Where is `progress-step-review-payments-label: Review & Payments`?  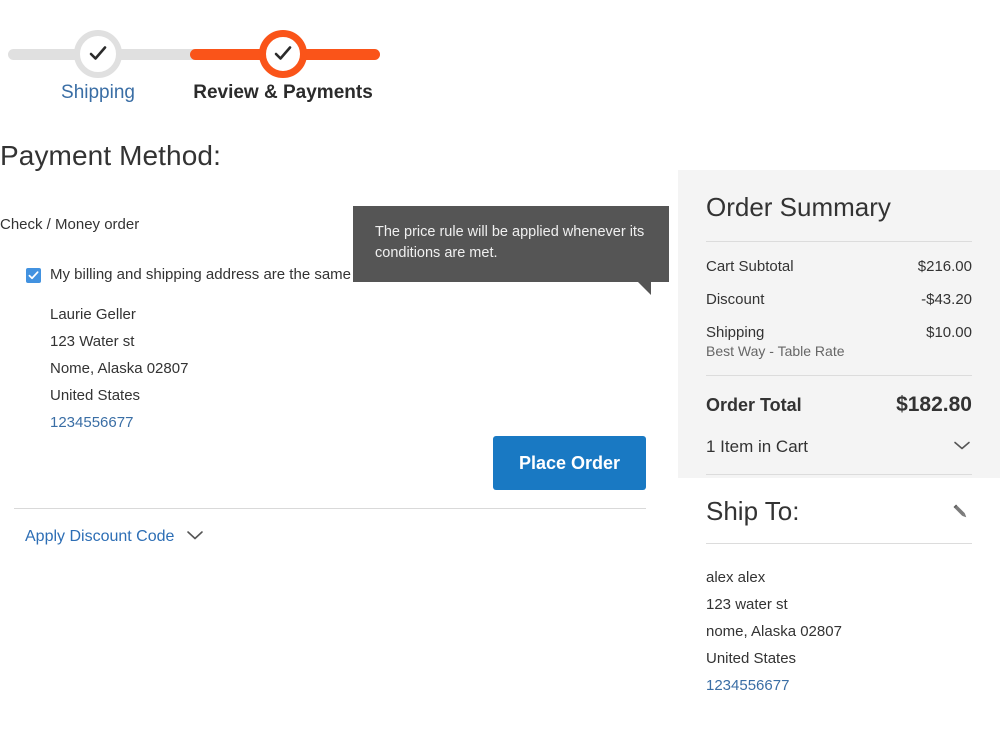
progress-step-review-payments-label: Review & Payments is located at coordinates (283, 92).